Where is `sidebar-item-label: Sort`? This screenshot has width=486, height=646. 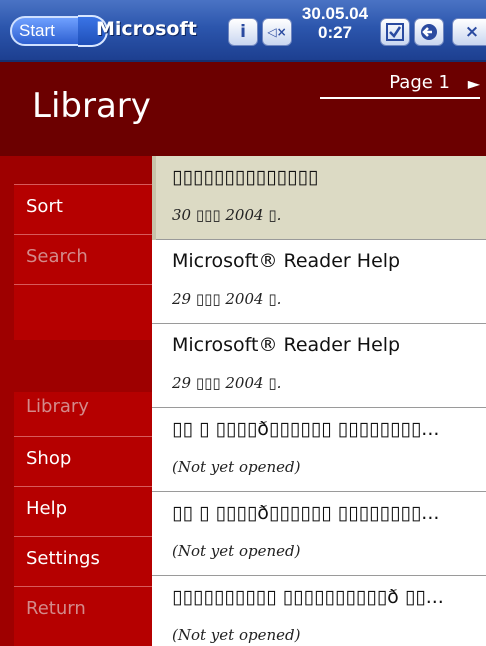
sidebar-item-label: Sort is located at coordinates (44, 206).